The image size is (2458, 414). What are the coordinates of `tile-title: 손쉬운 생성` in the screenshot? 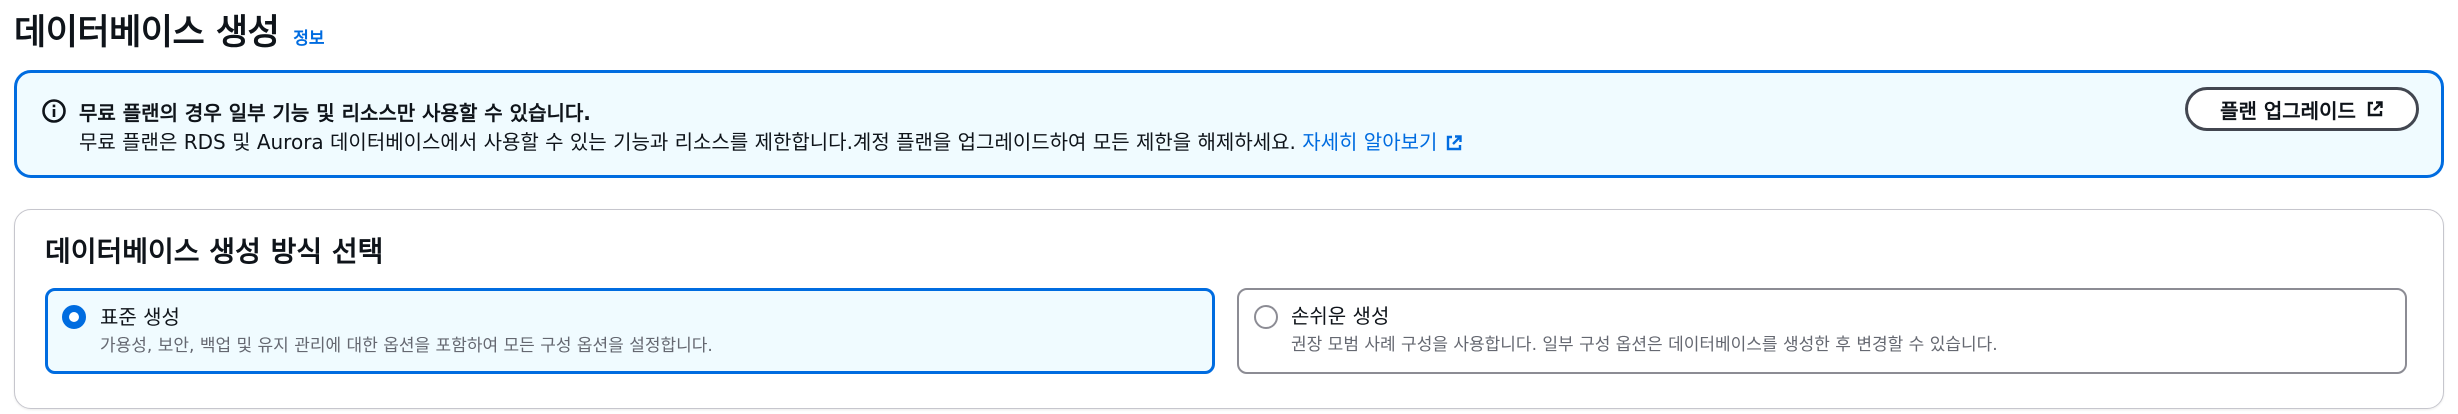 It's located at (1340, 316).